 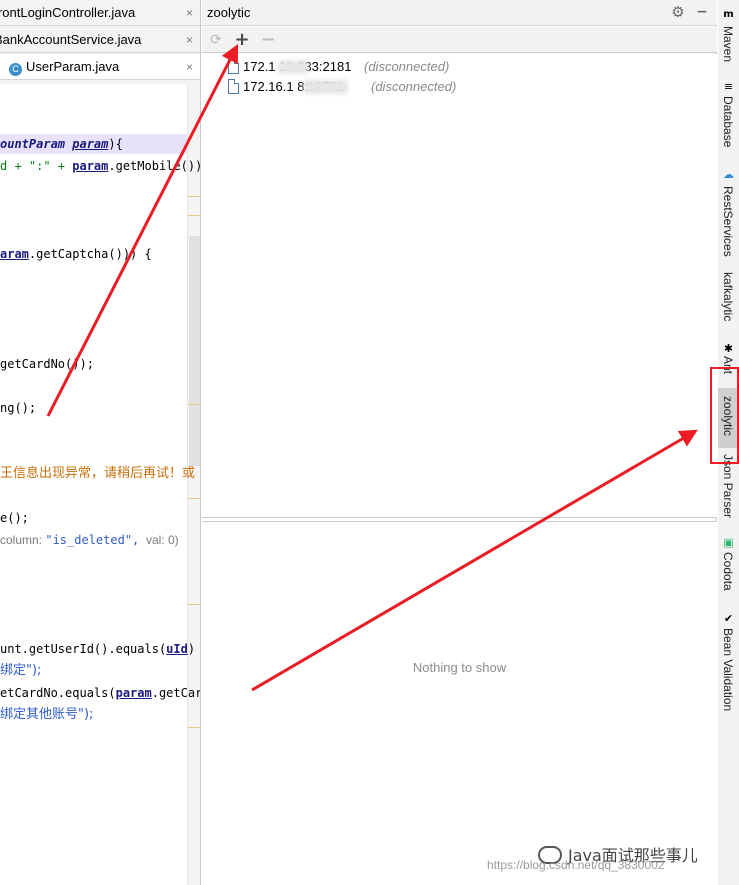 What do you see at coordinates (728, 670) in the screenshot?
I see `tool-tab-label: Bean Validation` at bounding box center [728, 670].